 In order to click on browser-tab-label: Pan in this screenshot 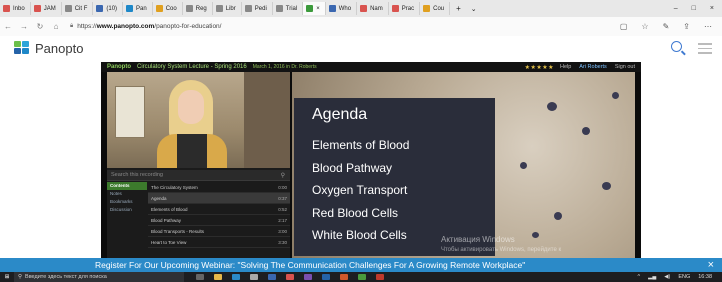, I will do `click(141, 8)`.